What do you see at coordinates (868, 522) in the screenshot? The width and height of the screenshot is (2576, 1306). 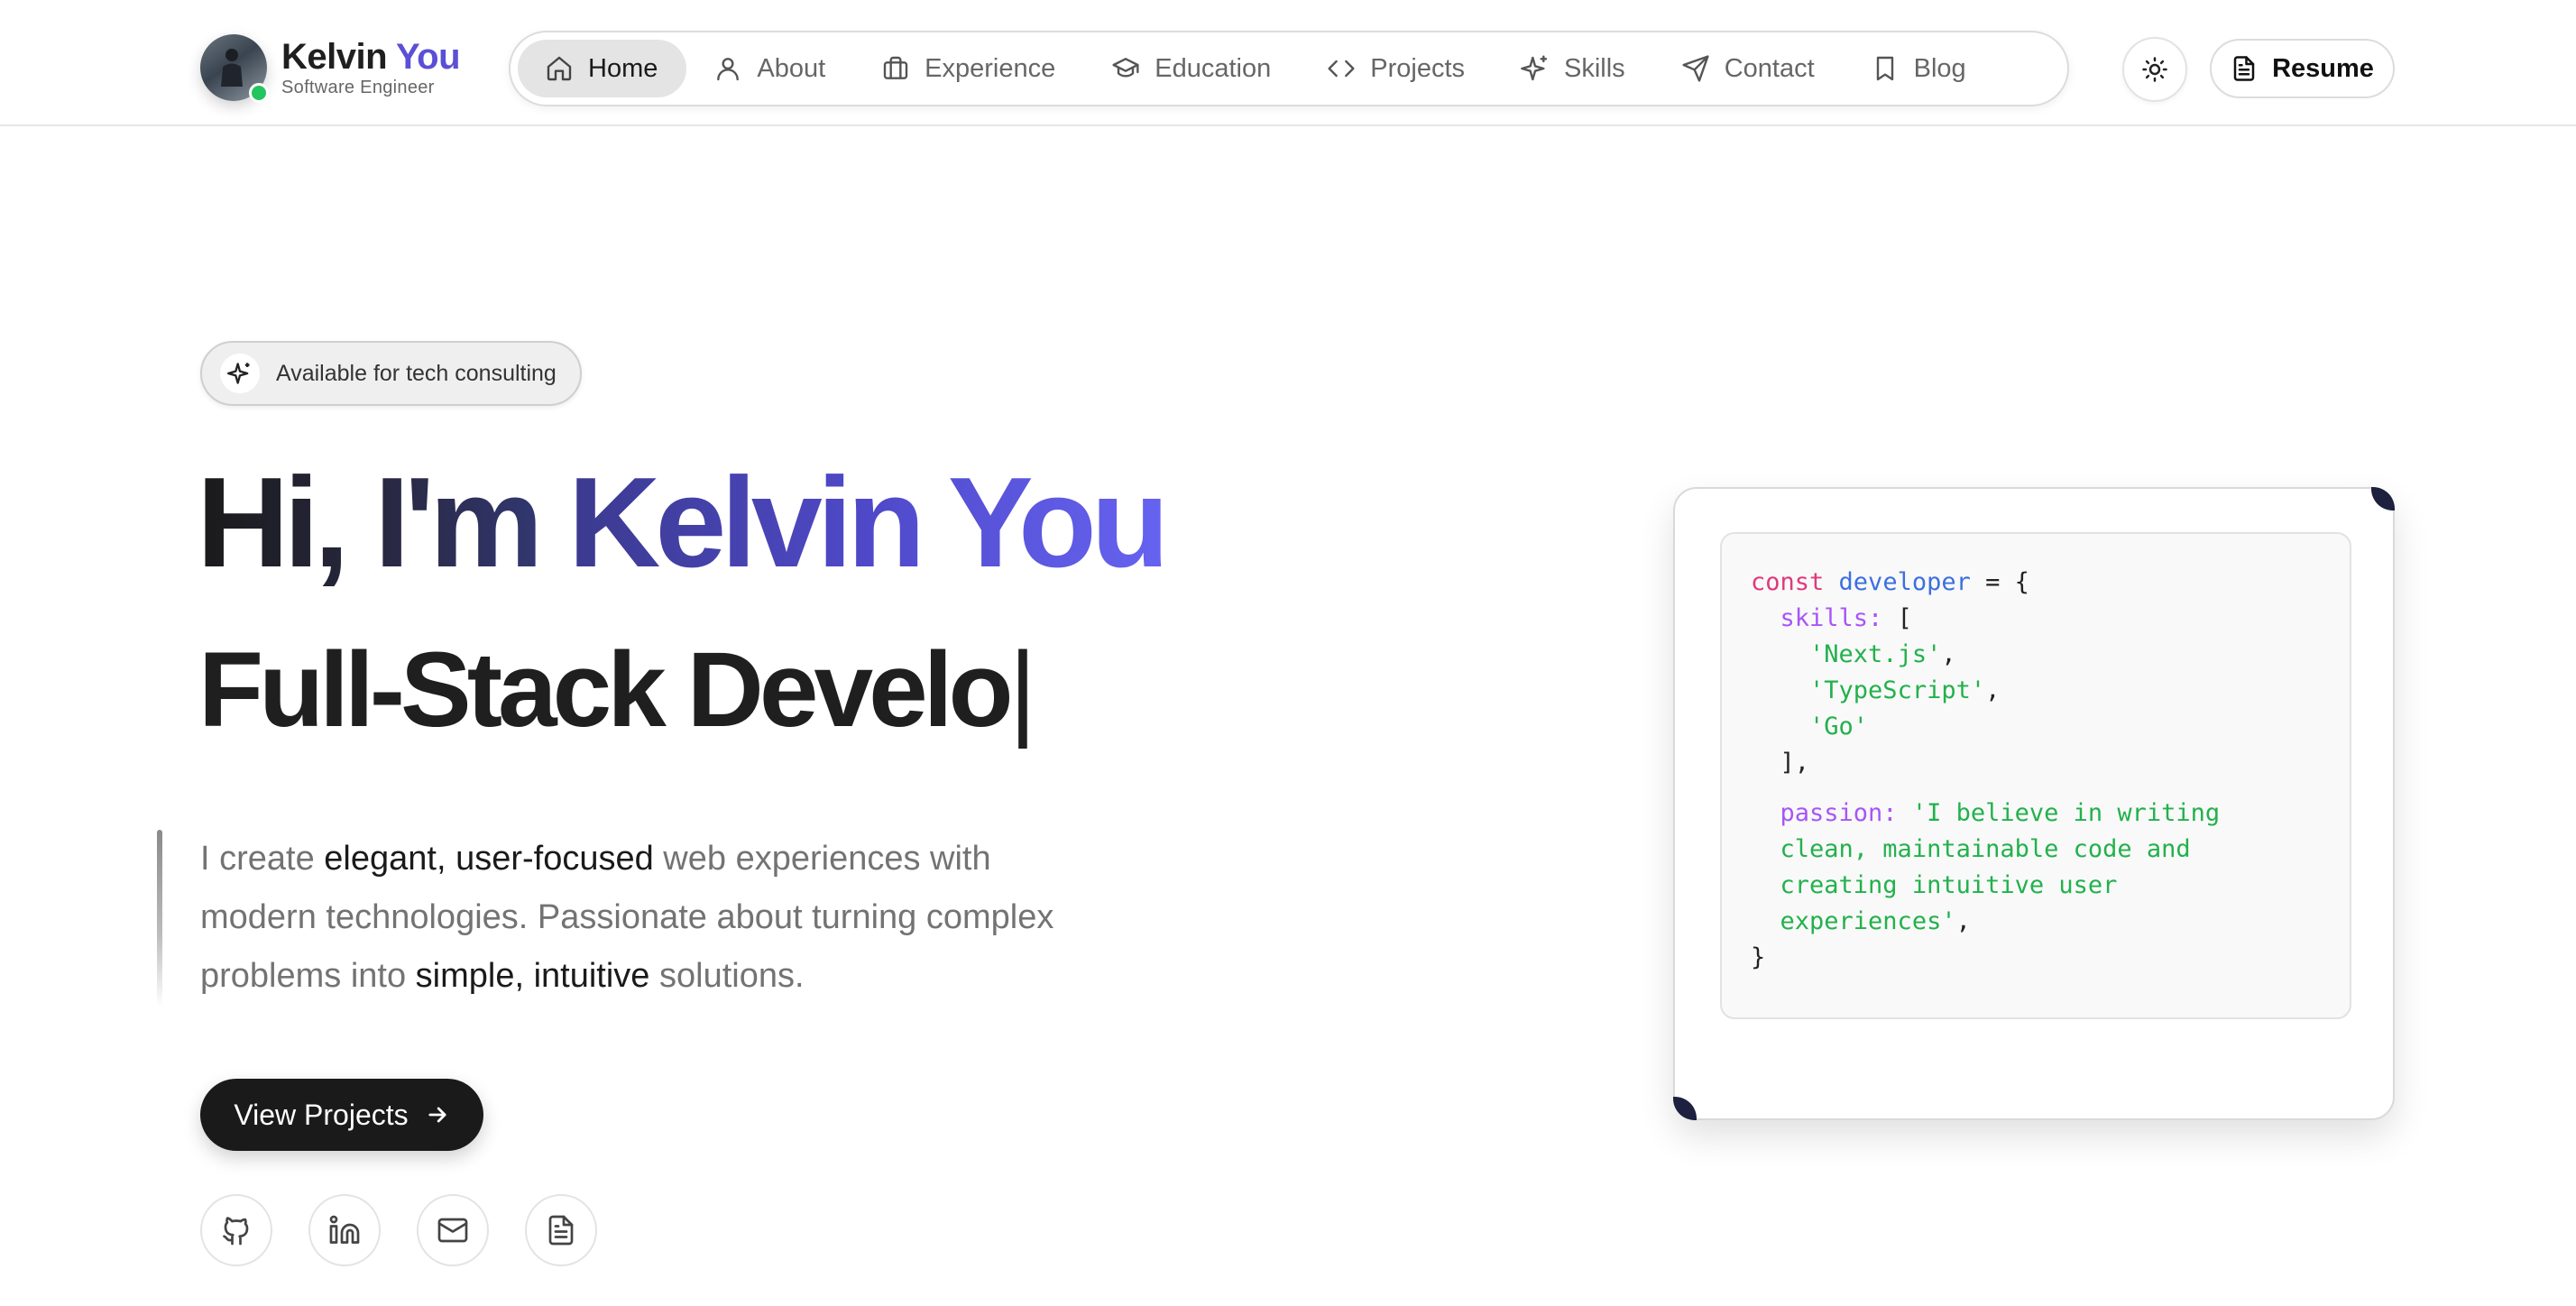 I see `hero-name: Kelvin You` at bounding box center [868, 522].